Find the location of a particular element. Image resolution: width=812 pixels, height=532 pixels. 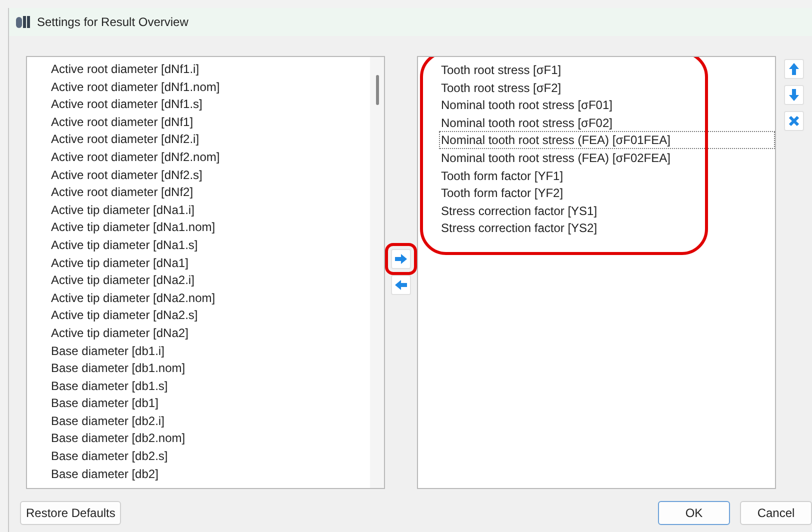

list-item: Active tip diameter [dNa1.i] is located at coordinates (209, 209).